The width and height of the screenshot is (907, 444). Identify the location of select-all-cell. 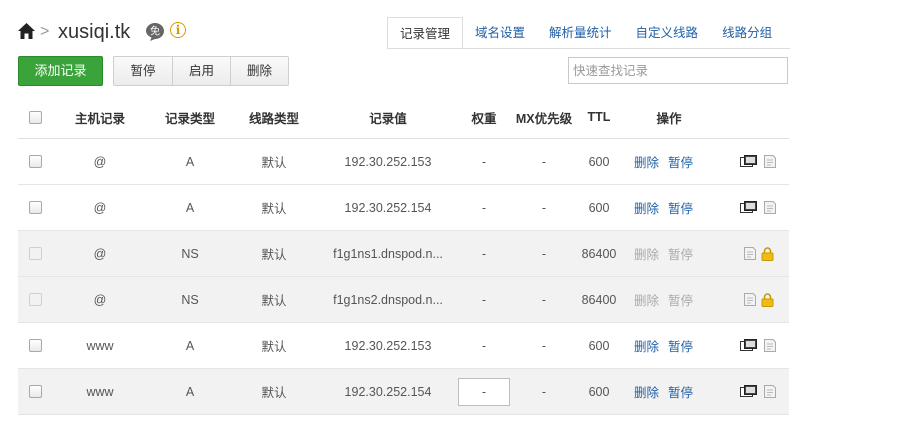
(35, 117).